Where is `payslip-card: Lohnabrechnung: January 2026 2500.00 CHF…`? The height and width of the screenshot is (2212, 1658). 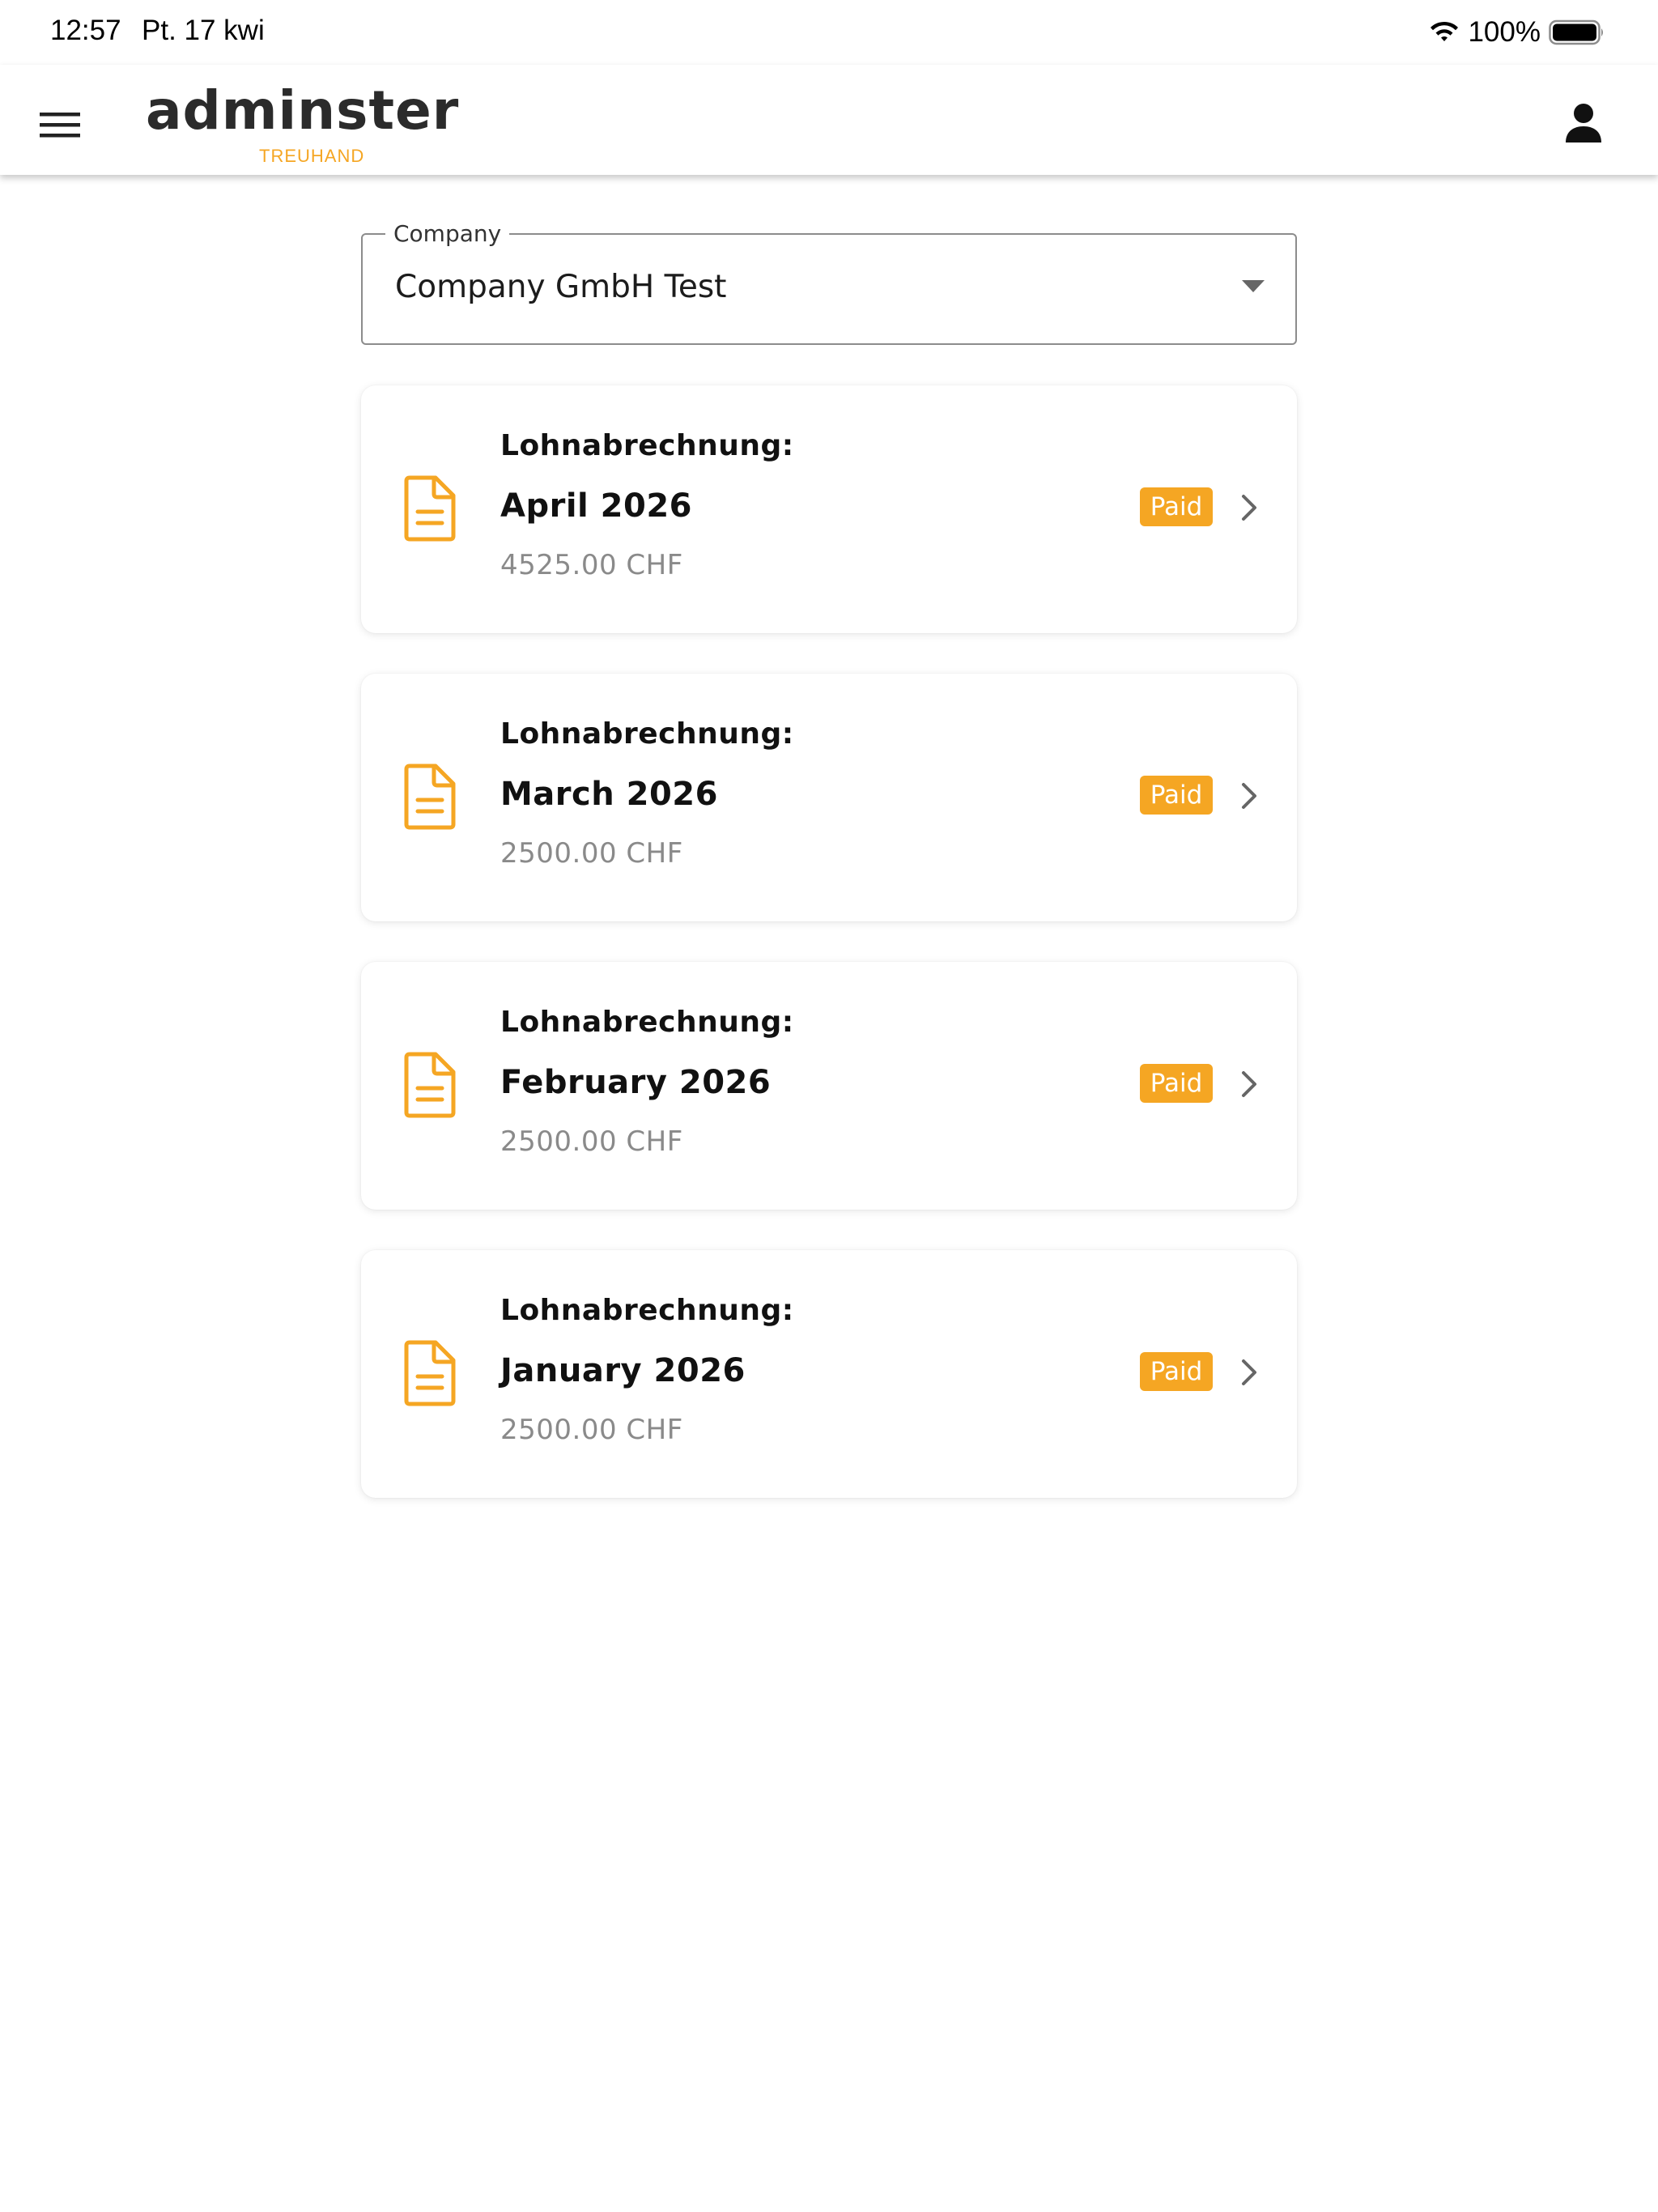
payslip-card: Lohnabrechnung: January 2026 2500.00 CHF… is located at coordinates (829, 1374).